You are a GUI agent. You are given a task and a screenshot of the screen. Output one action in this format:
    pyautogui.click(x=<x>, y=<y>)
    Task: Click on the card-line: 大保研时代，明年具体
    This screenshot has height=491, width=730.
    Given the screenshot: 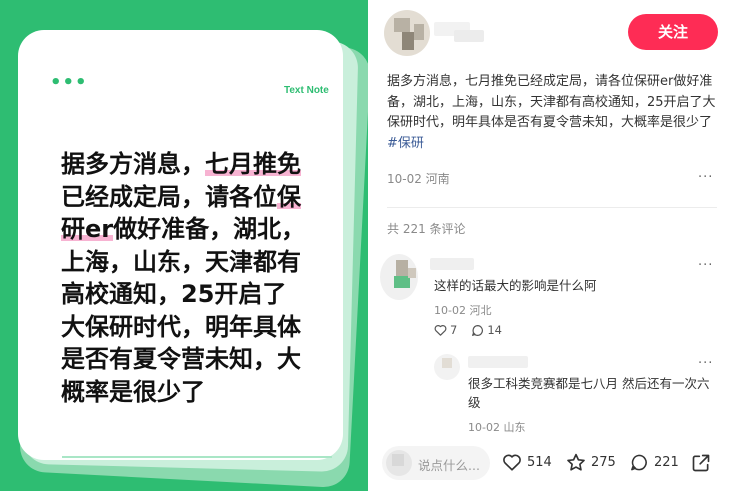 What is the action you would take?
    pyautogui.click(x=206, y=327)
    